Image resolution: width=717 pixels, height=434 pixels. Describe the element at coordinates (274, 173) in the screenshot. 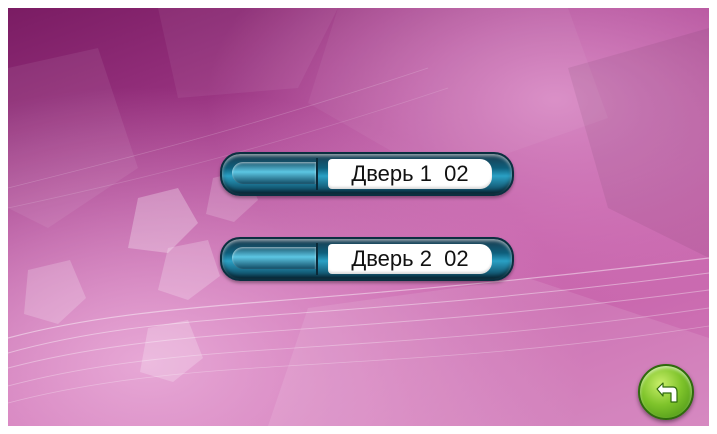

I see `door-1-slider-track` at that location.